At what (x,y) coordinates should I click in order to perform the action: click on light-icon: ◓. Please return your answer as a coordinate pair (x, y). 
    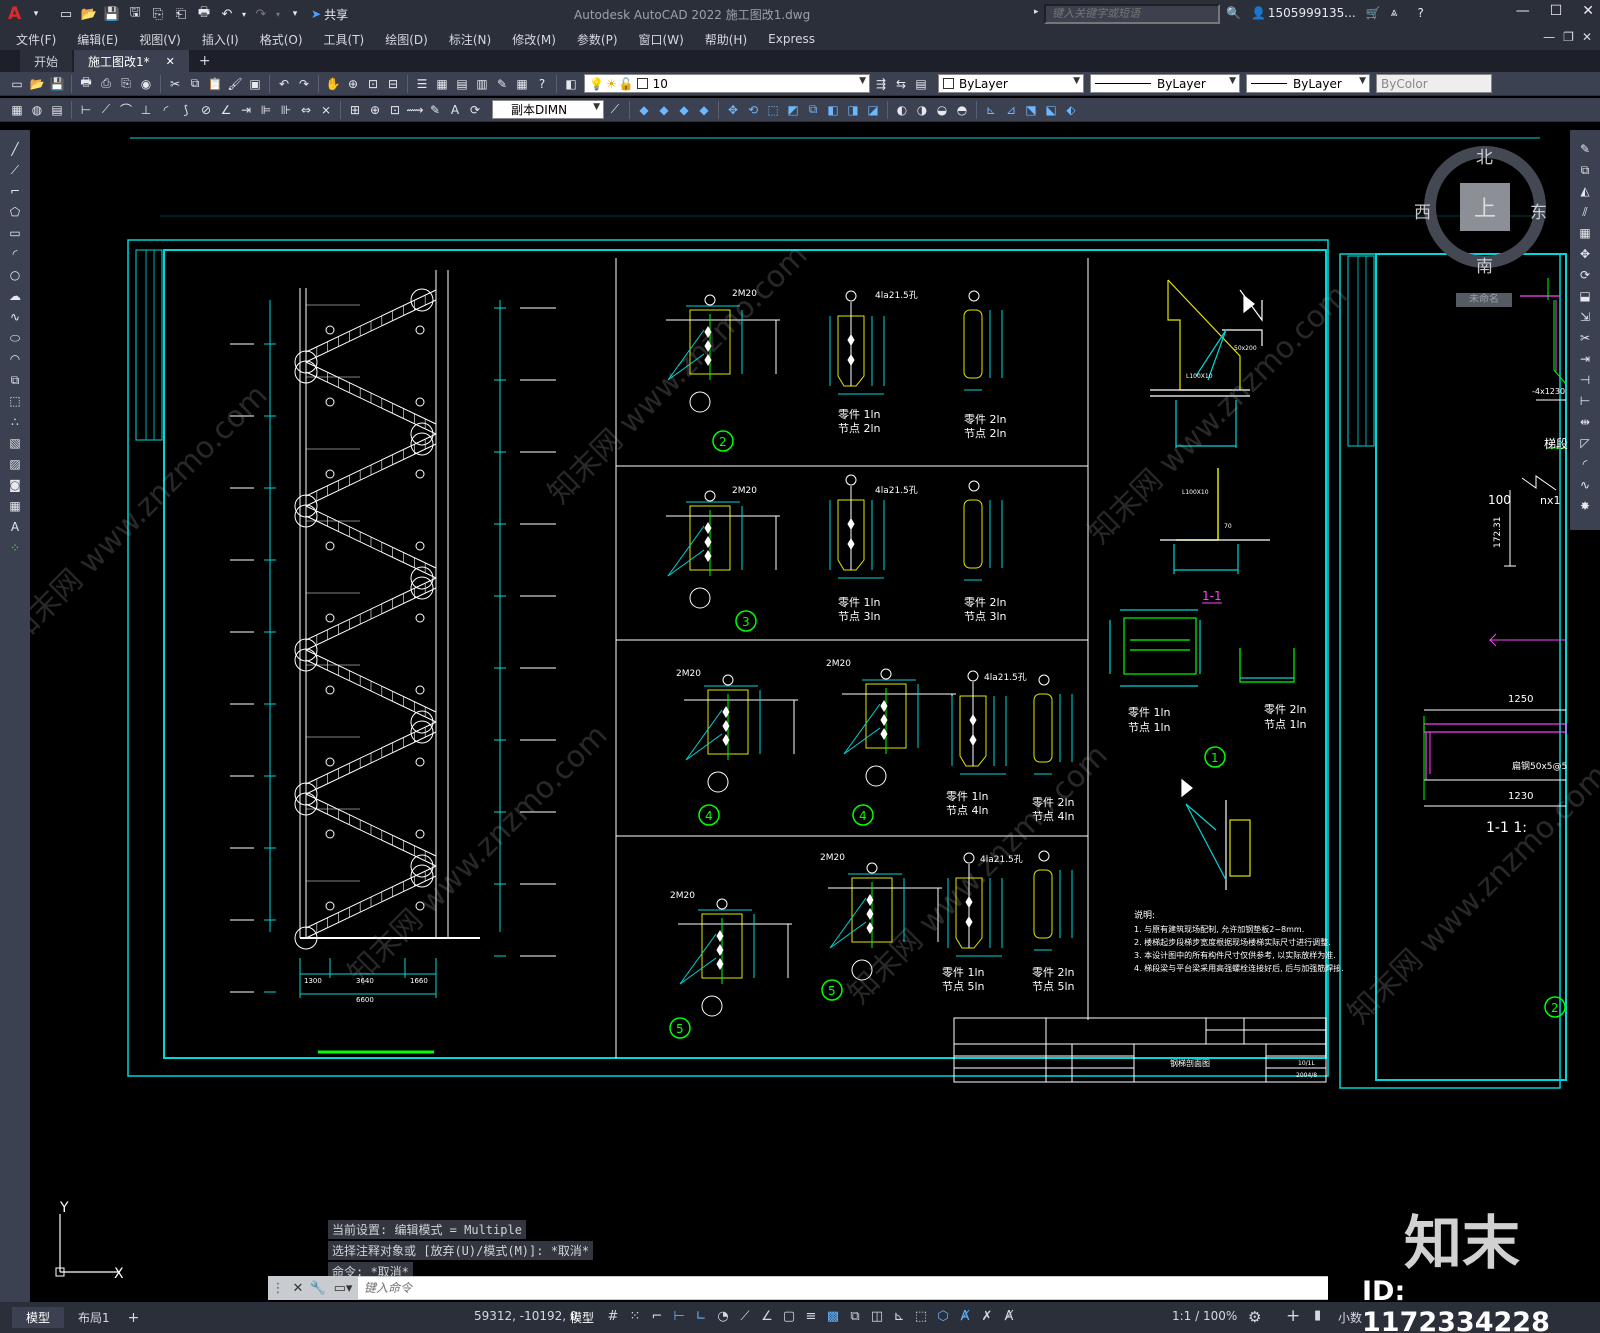
    Looking at the image, I should click on (962, 110).